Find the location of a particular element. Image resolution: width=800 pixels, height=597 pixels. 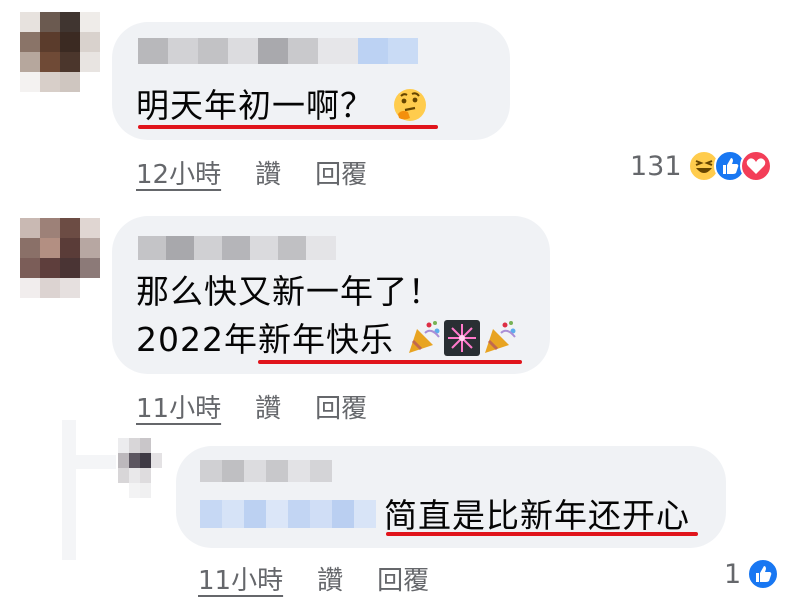

love-icon is located at coordinates (755, 166).